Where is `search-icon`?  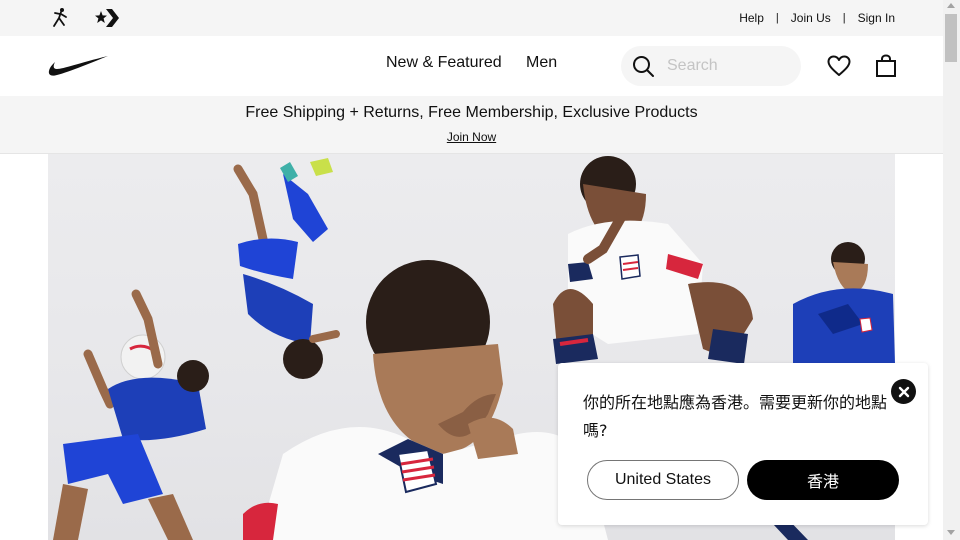
search-icon is located at coordinates (643, 66).